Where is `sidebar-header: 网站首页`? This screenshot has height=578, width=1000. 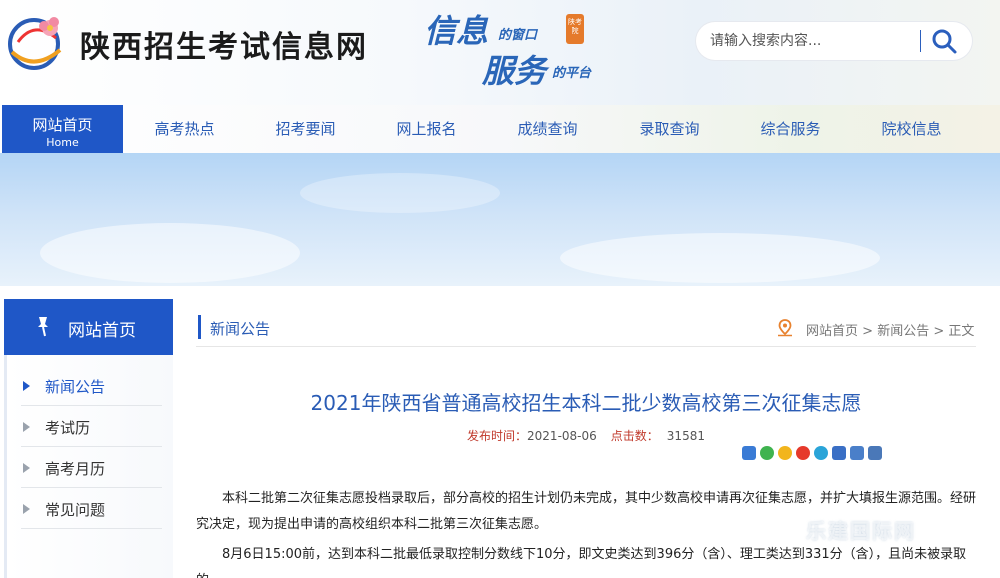
sidebar-header: 网站首页 is located at coordinates (88, 327).